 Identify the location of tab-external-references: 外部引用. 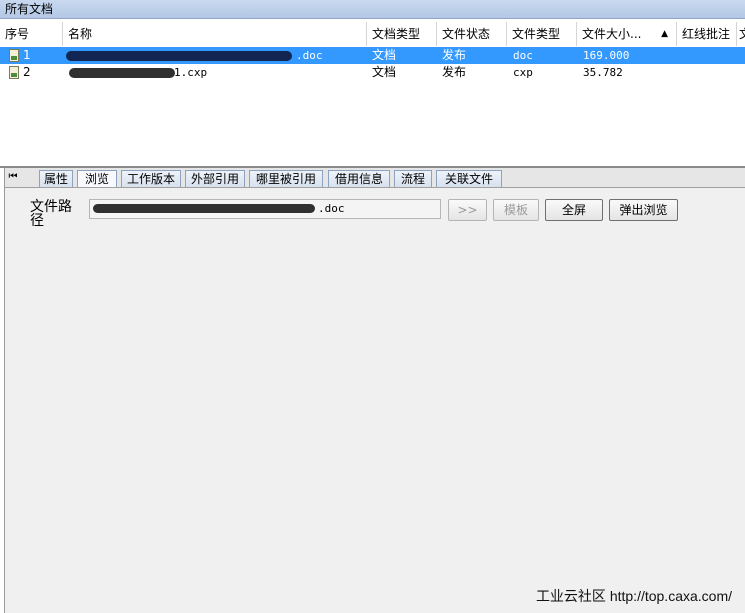
(215, 178).